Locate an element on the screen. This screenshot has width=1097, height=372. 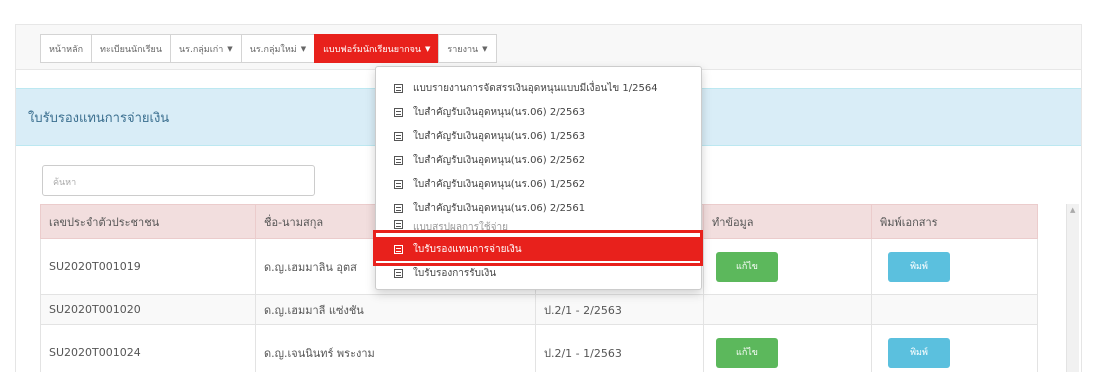
menu-item-label: ใบสำคัญรับเงินอุดหนุน(นร.06) 2/2563 is located at coordinates (499, 112).